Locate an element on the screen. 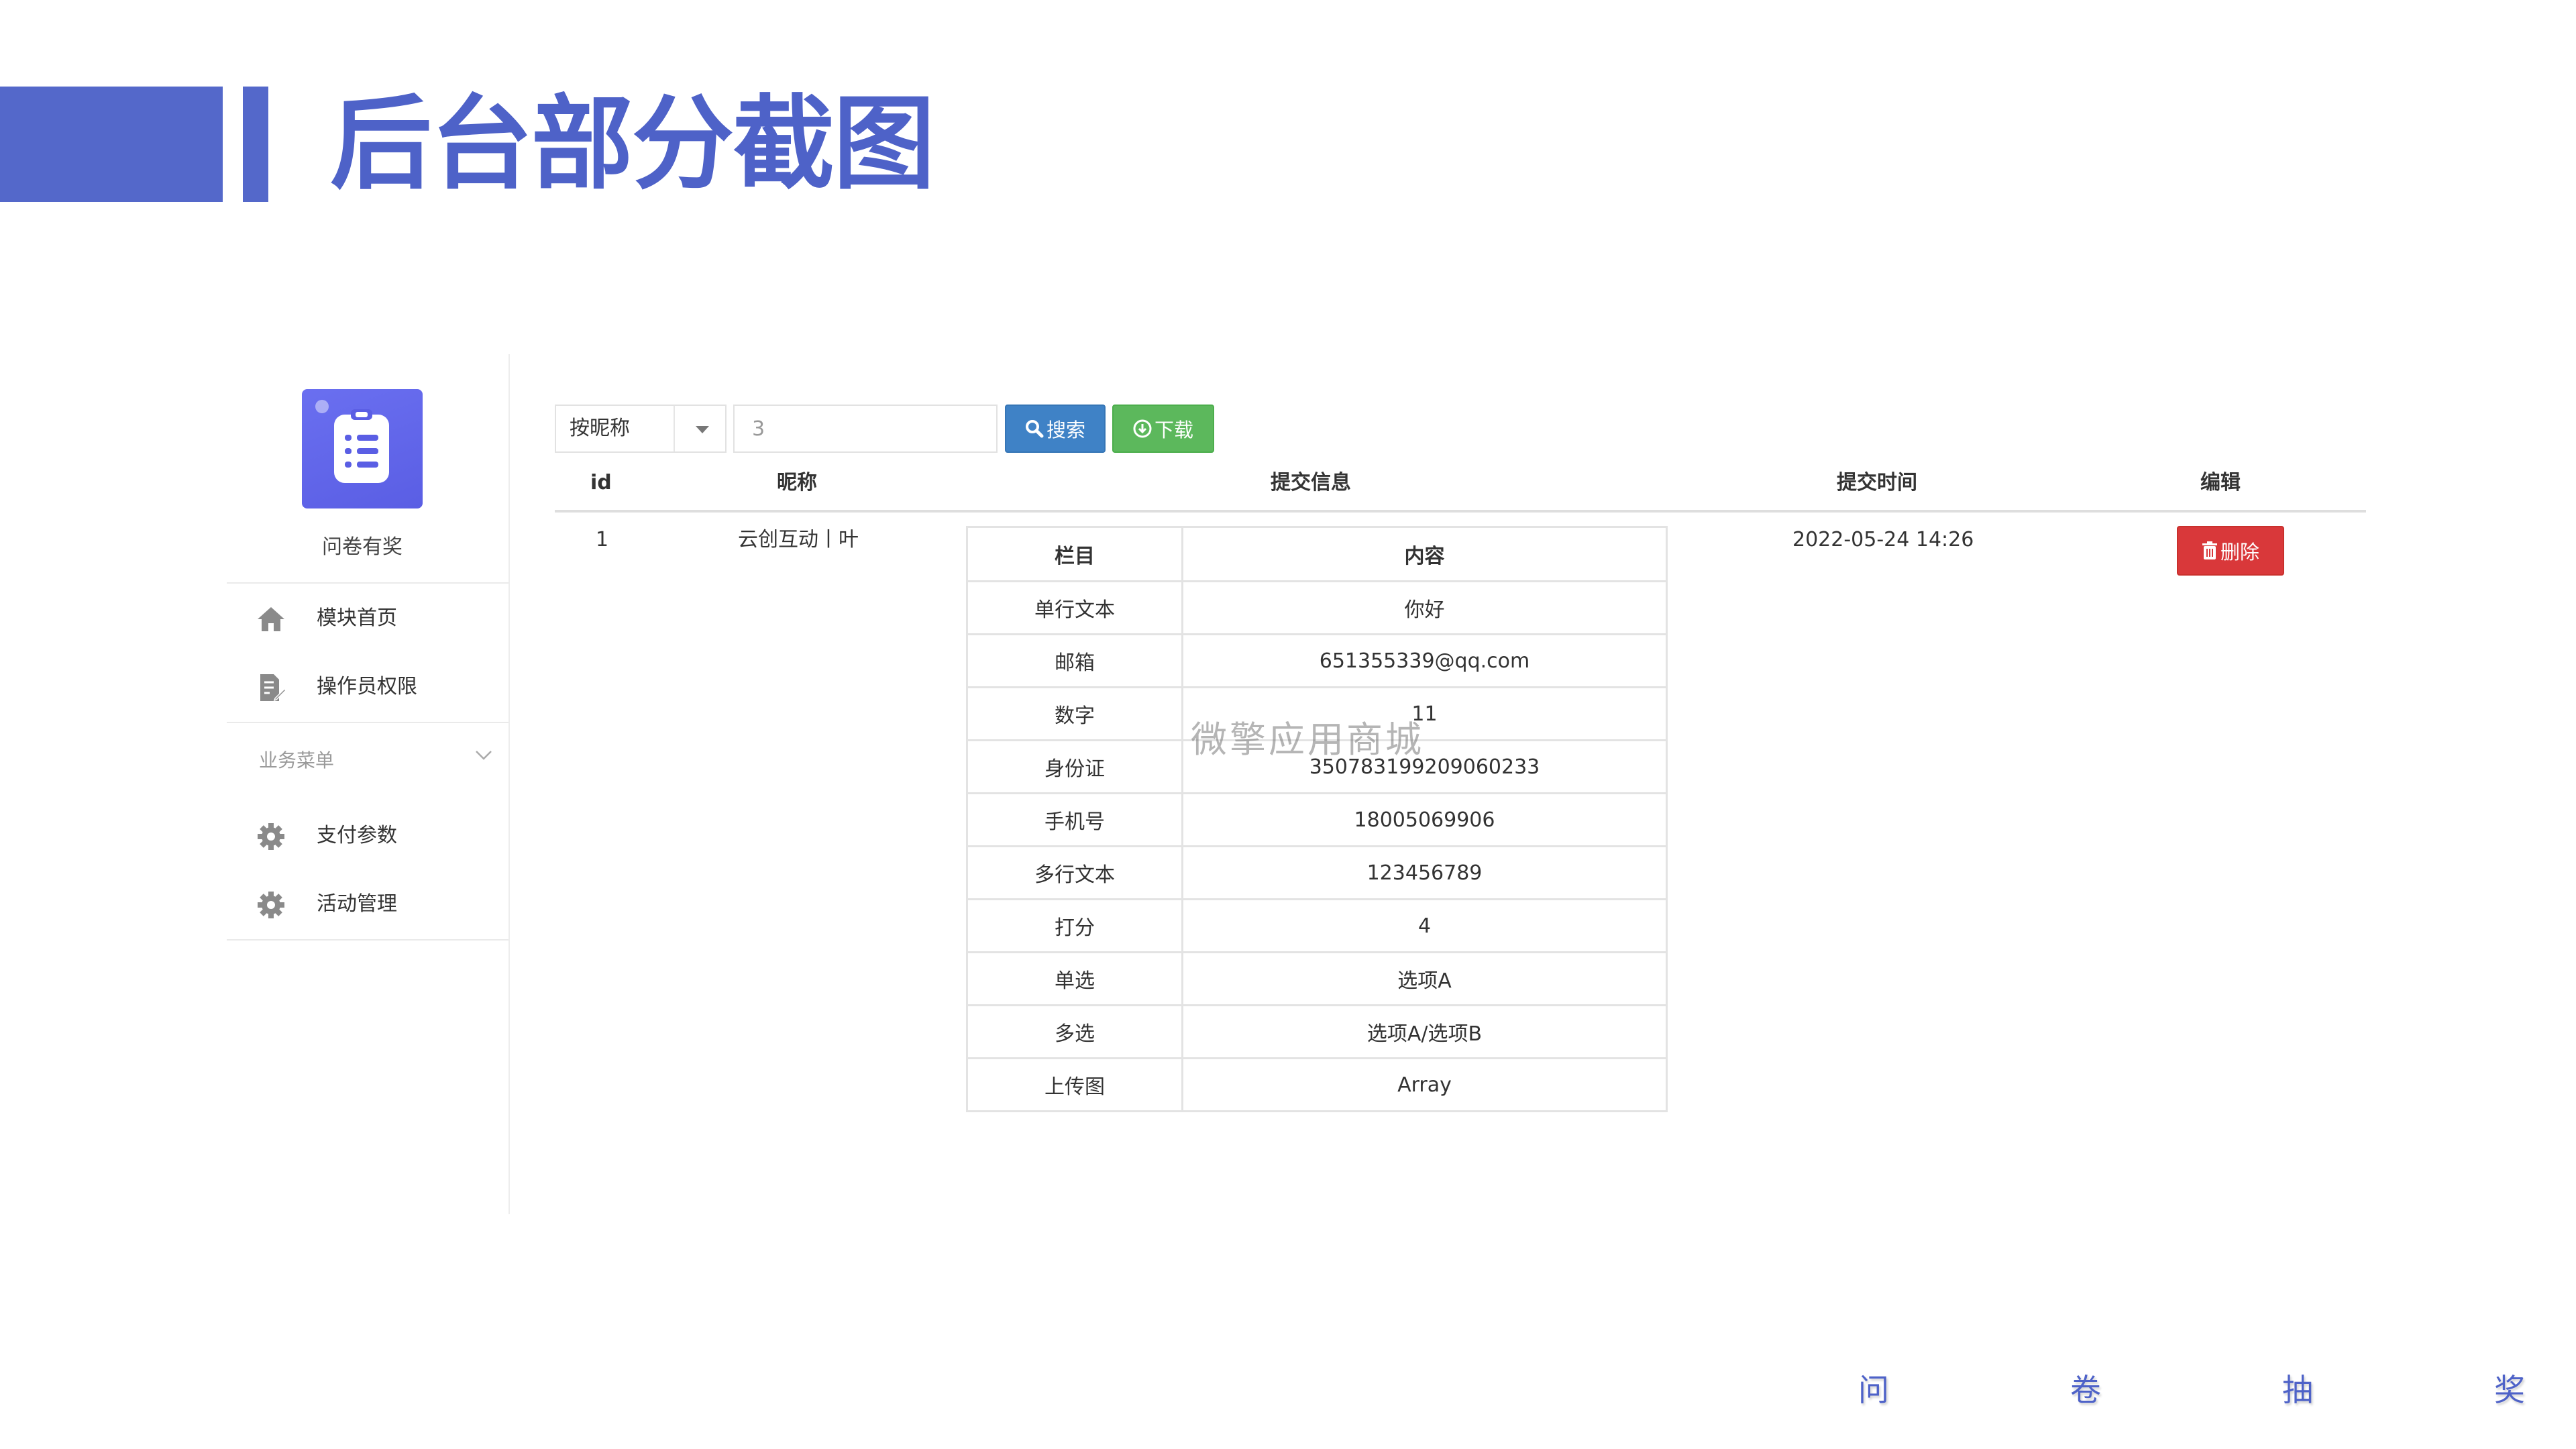 This screenshot has height=1449, width=2576. field-value: 123456789 is located at coordinates (1424, 872).